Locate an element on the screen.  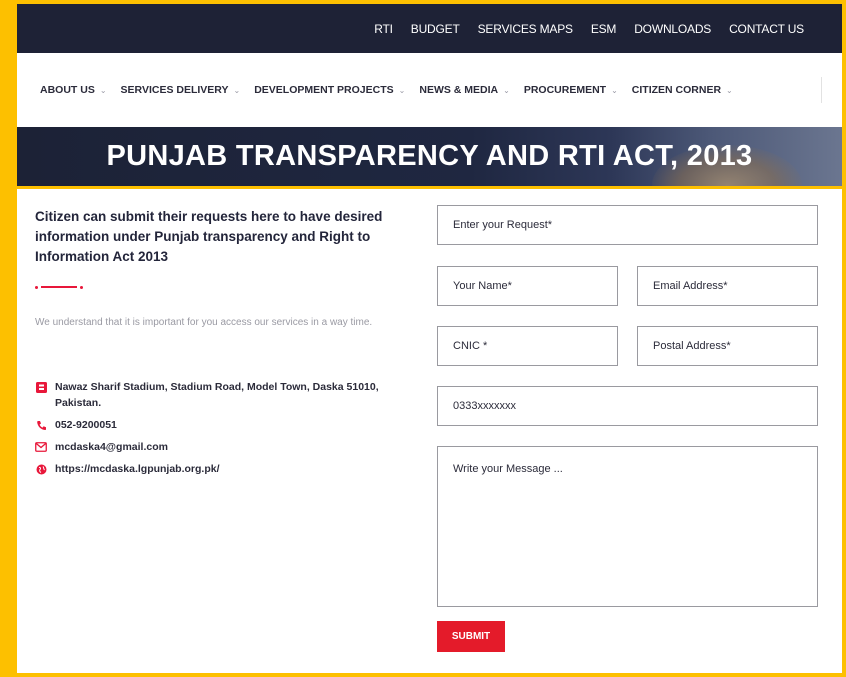
topbar-link-downloads: DOWNLOADS is located at coordinates (672, 29).